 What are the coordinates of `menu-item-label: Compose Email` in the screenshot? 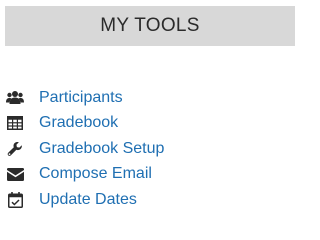 It's located at (95, 174).